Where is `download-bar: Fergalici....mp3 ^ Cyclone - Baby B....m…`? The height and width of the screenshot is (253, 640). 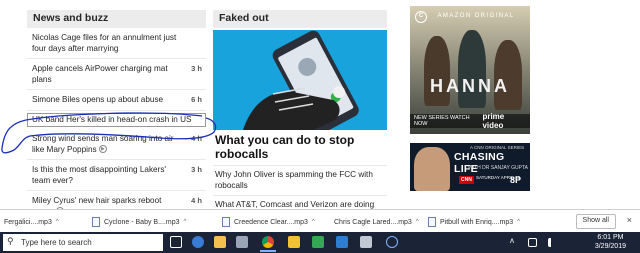 download-bar: Fergalici....mp3 ^ Cyclone - Baby B....m… is located at coordinates (320, 220).